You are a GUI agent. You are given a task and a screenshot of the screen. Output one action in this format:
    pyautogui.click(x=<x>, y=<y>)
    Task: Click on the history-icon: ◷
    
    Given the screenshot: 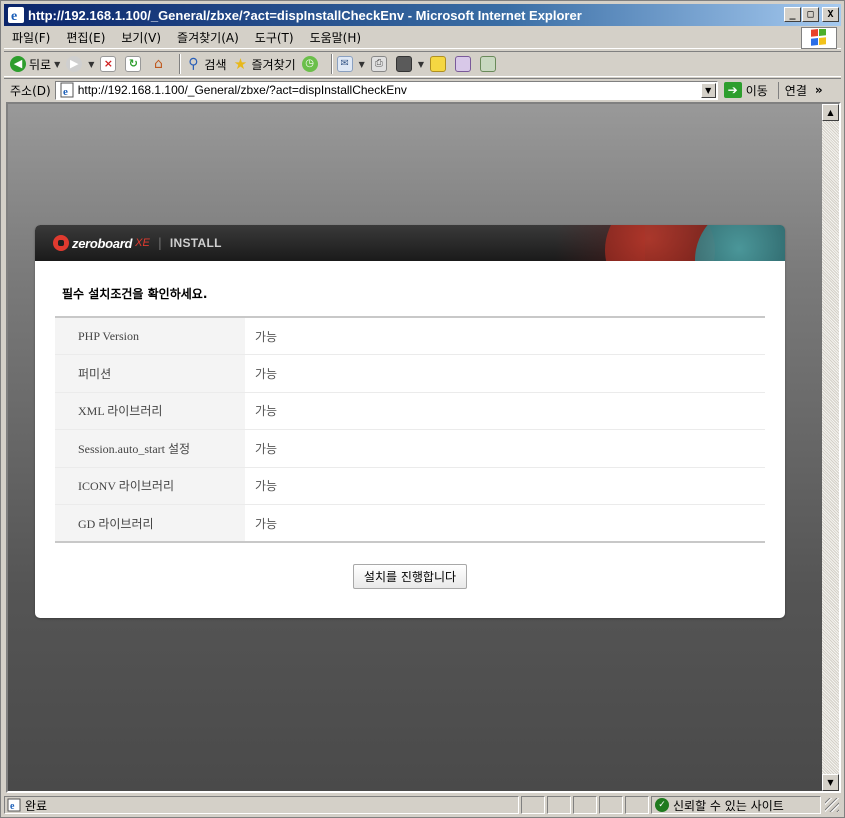 What is the action you would take?
    pyautogui.click(x=309, y=64)
    